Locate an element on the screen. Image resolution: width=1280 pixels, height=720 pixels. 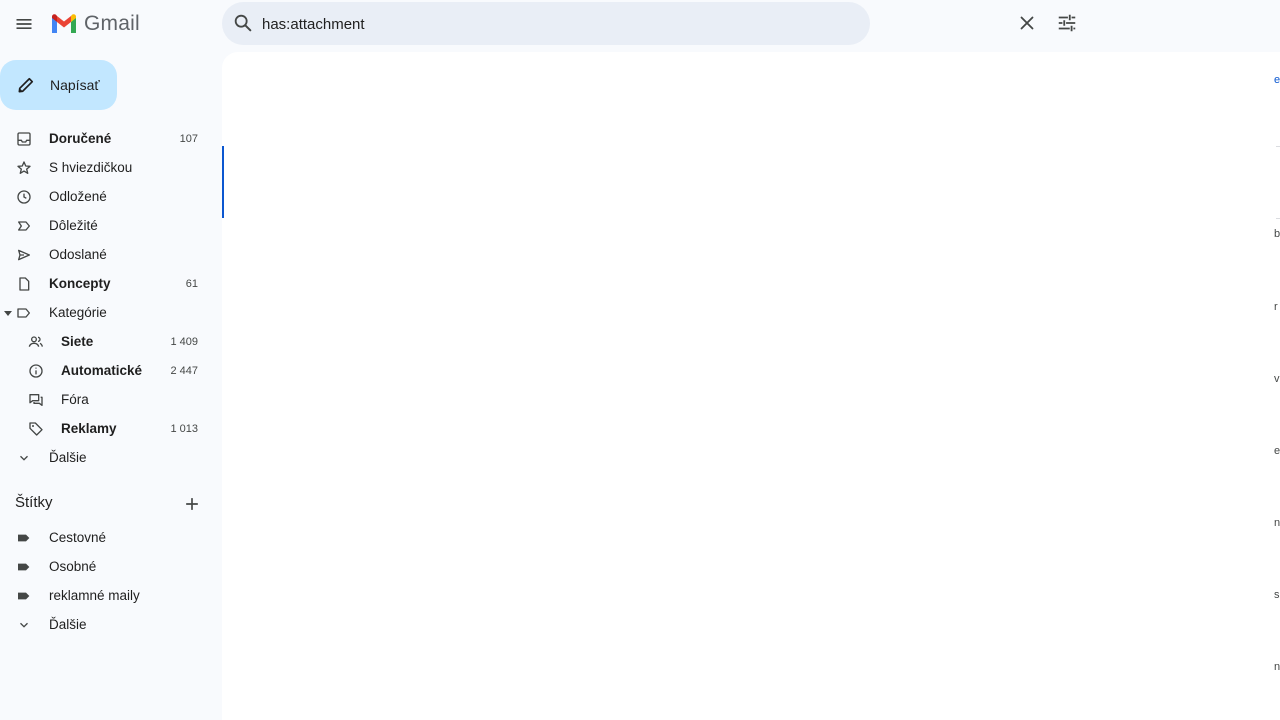
sidebar-item-label: Reklamy is located at coordinates (89, 428).